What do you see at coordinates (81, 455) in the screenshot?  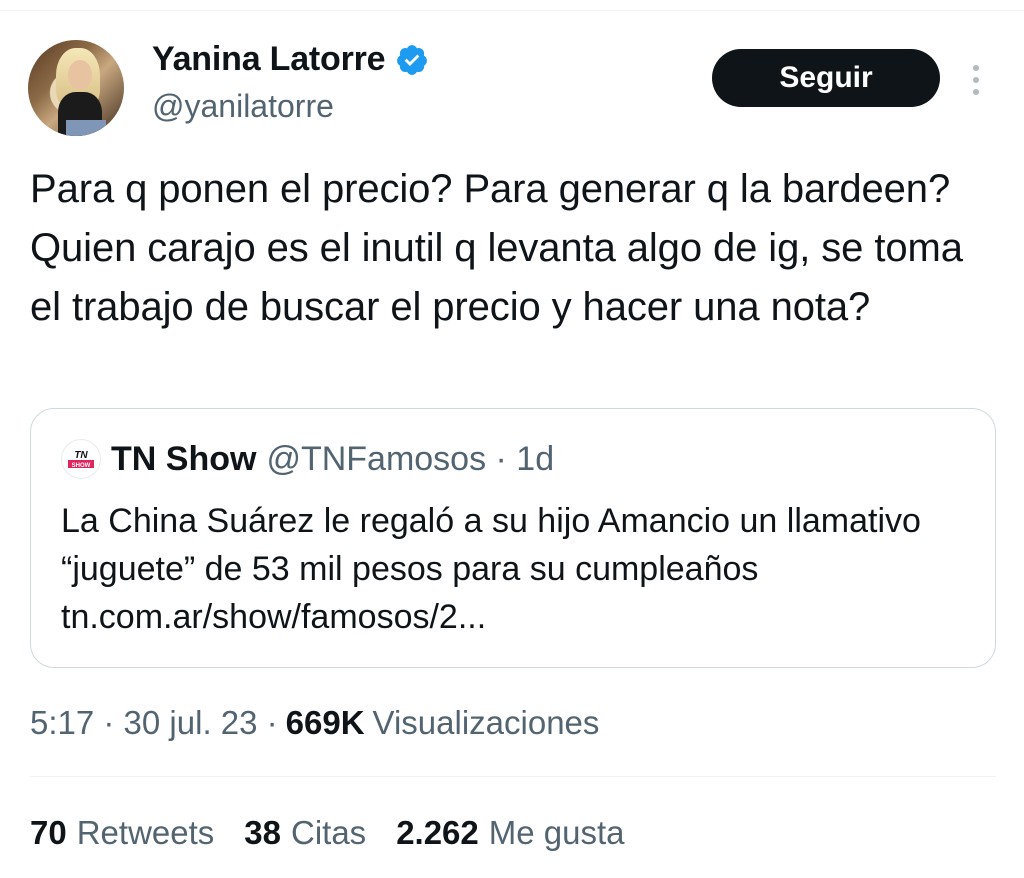 I see `tn-logo-text: TN` at bounding box center [81, 455].